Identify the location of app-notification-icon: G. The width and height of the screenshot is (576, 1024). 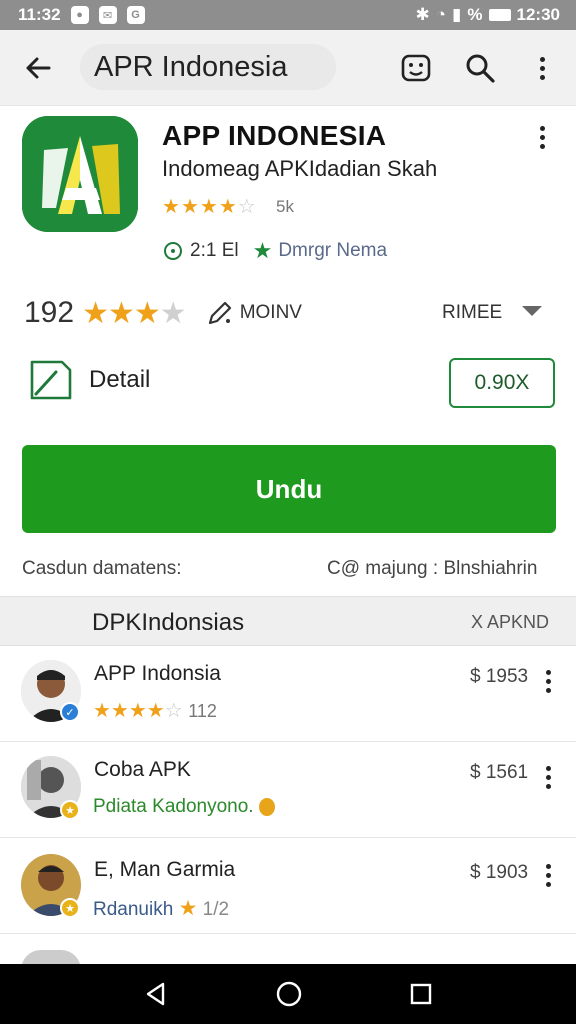
(135, 15).